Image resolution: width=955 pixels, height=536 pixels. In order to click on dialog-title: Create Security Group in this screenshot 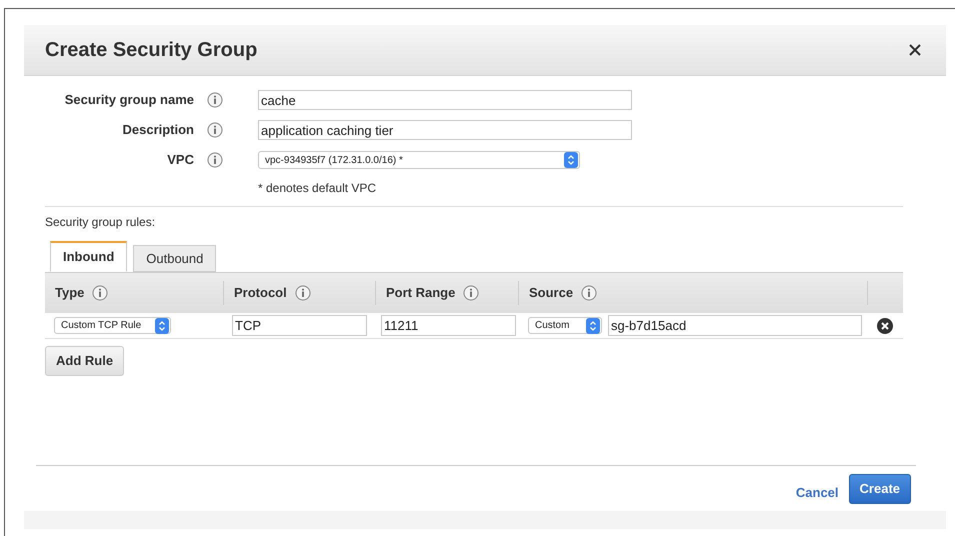, I will do `click(151, 50)`.